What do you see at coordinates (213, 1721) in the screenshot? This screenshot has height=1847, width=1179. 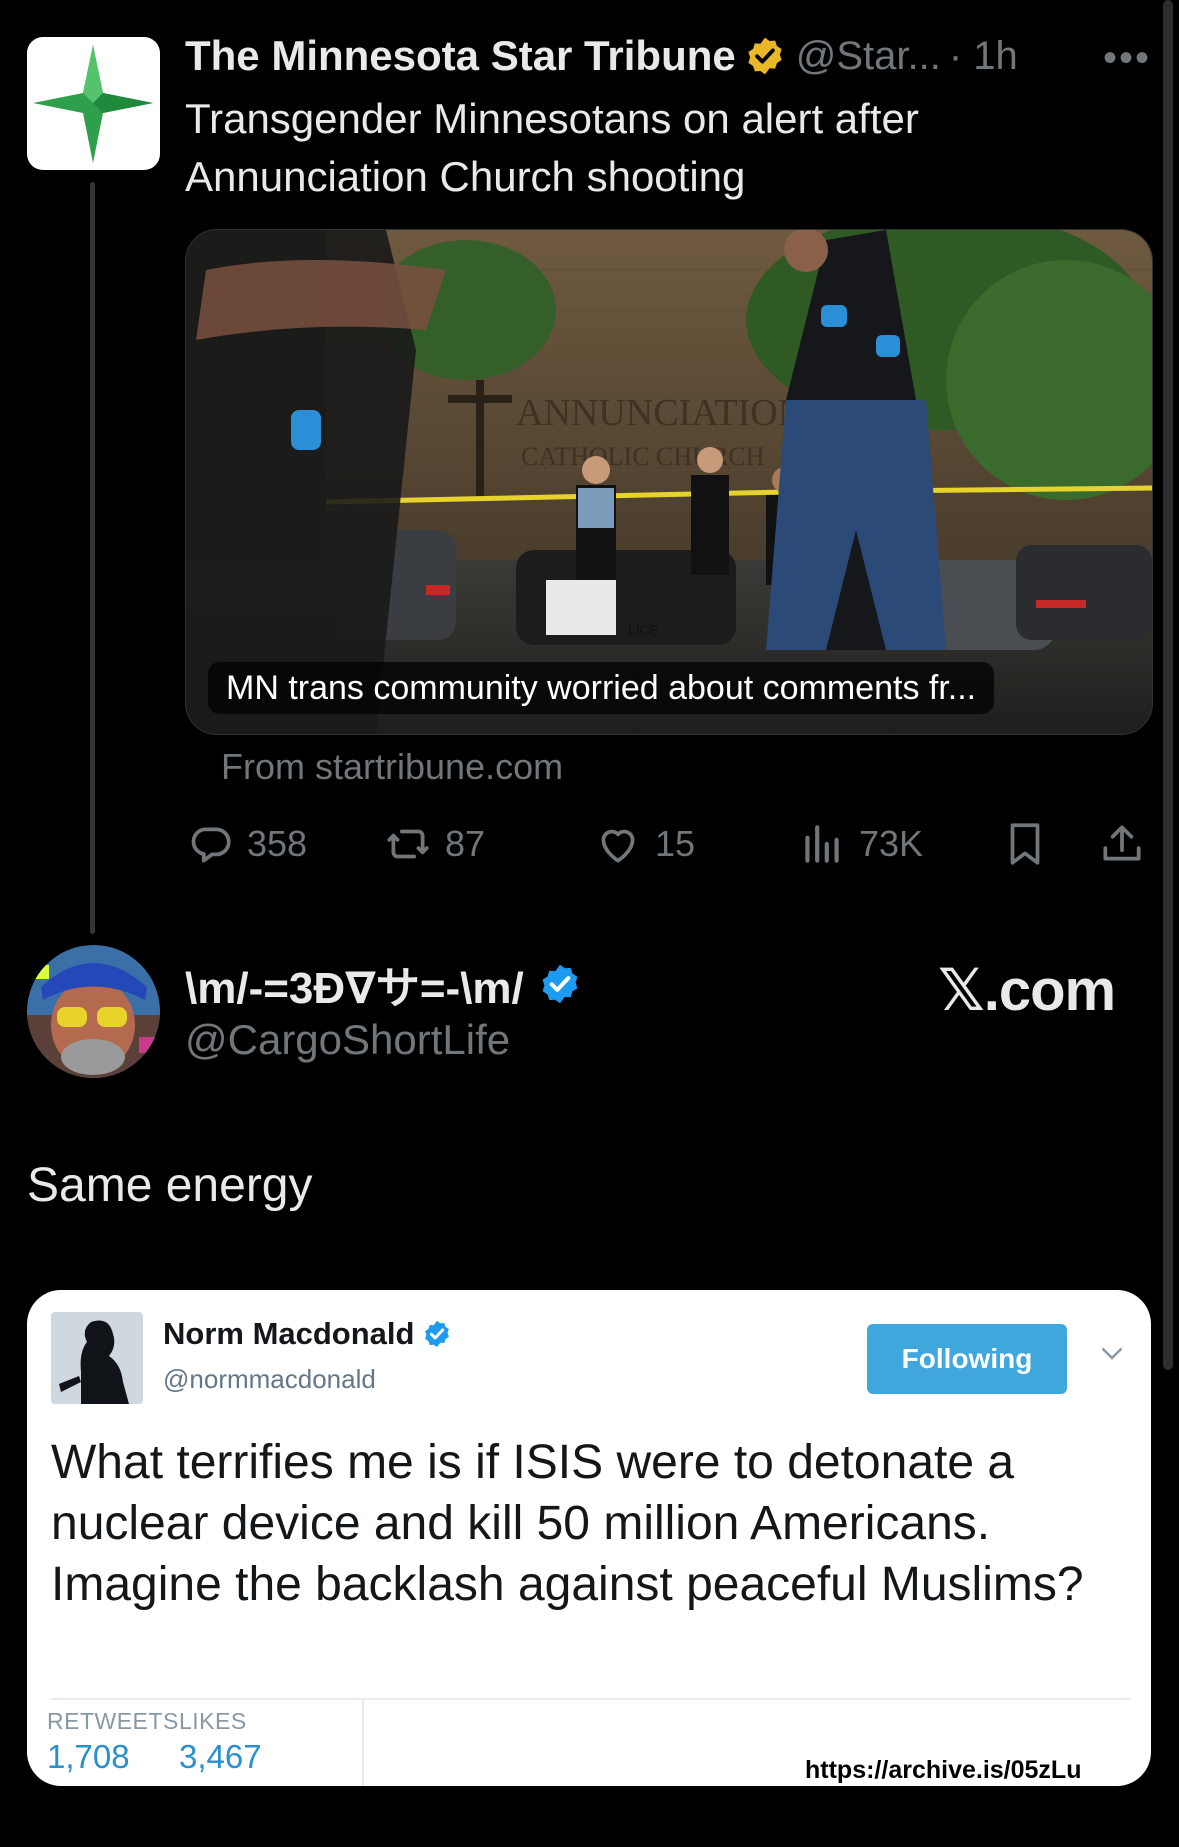 I see `likes-label: LIKES` at bounding box center [213, 1721].